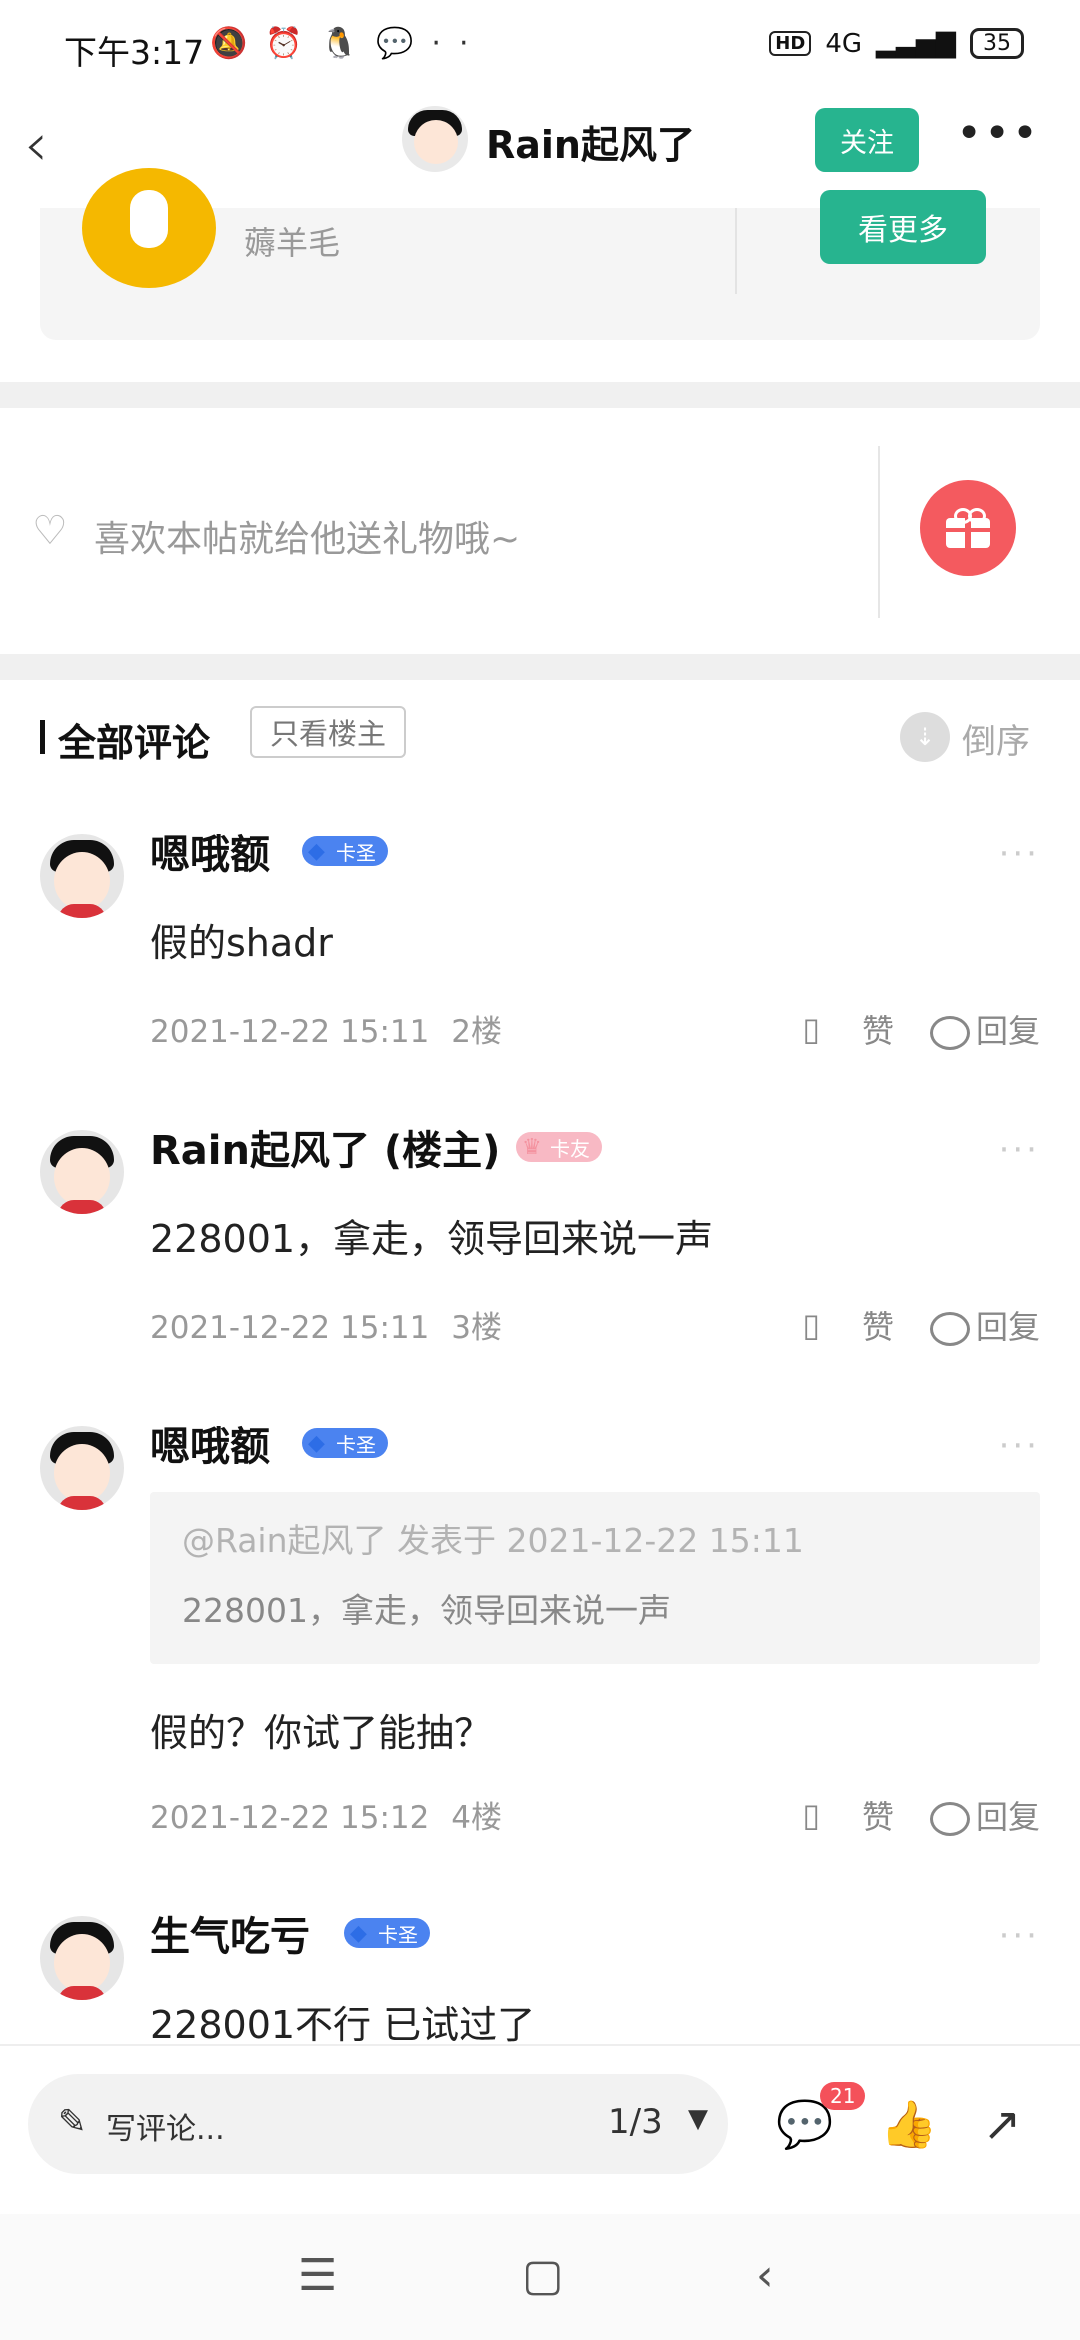 This screenshot has height=2340, width=1080. I want to click on comment-floor: 3楼, so click(476, 1328).